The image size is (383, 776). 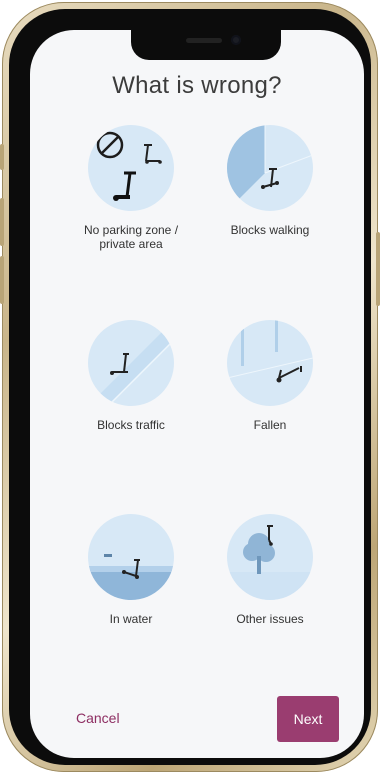 I want to click on tree-icon, so click(x=270, y=557).